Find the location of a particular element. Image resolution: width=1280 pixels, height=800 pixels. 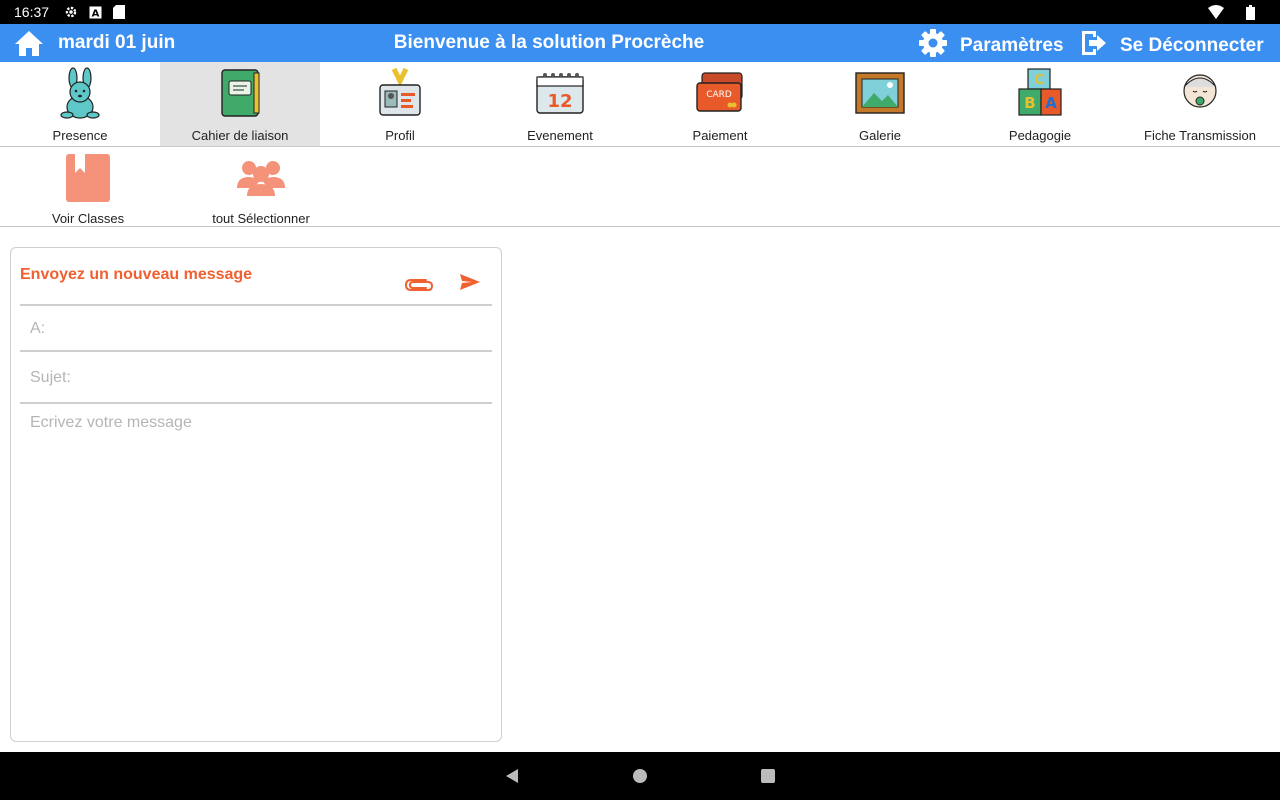

home-nav-icon is located at coordinates (640, 776).